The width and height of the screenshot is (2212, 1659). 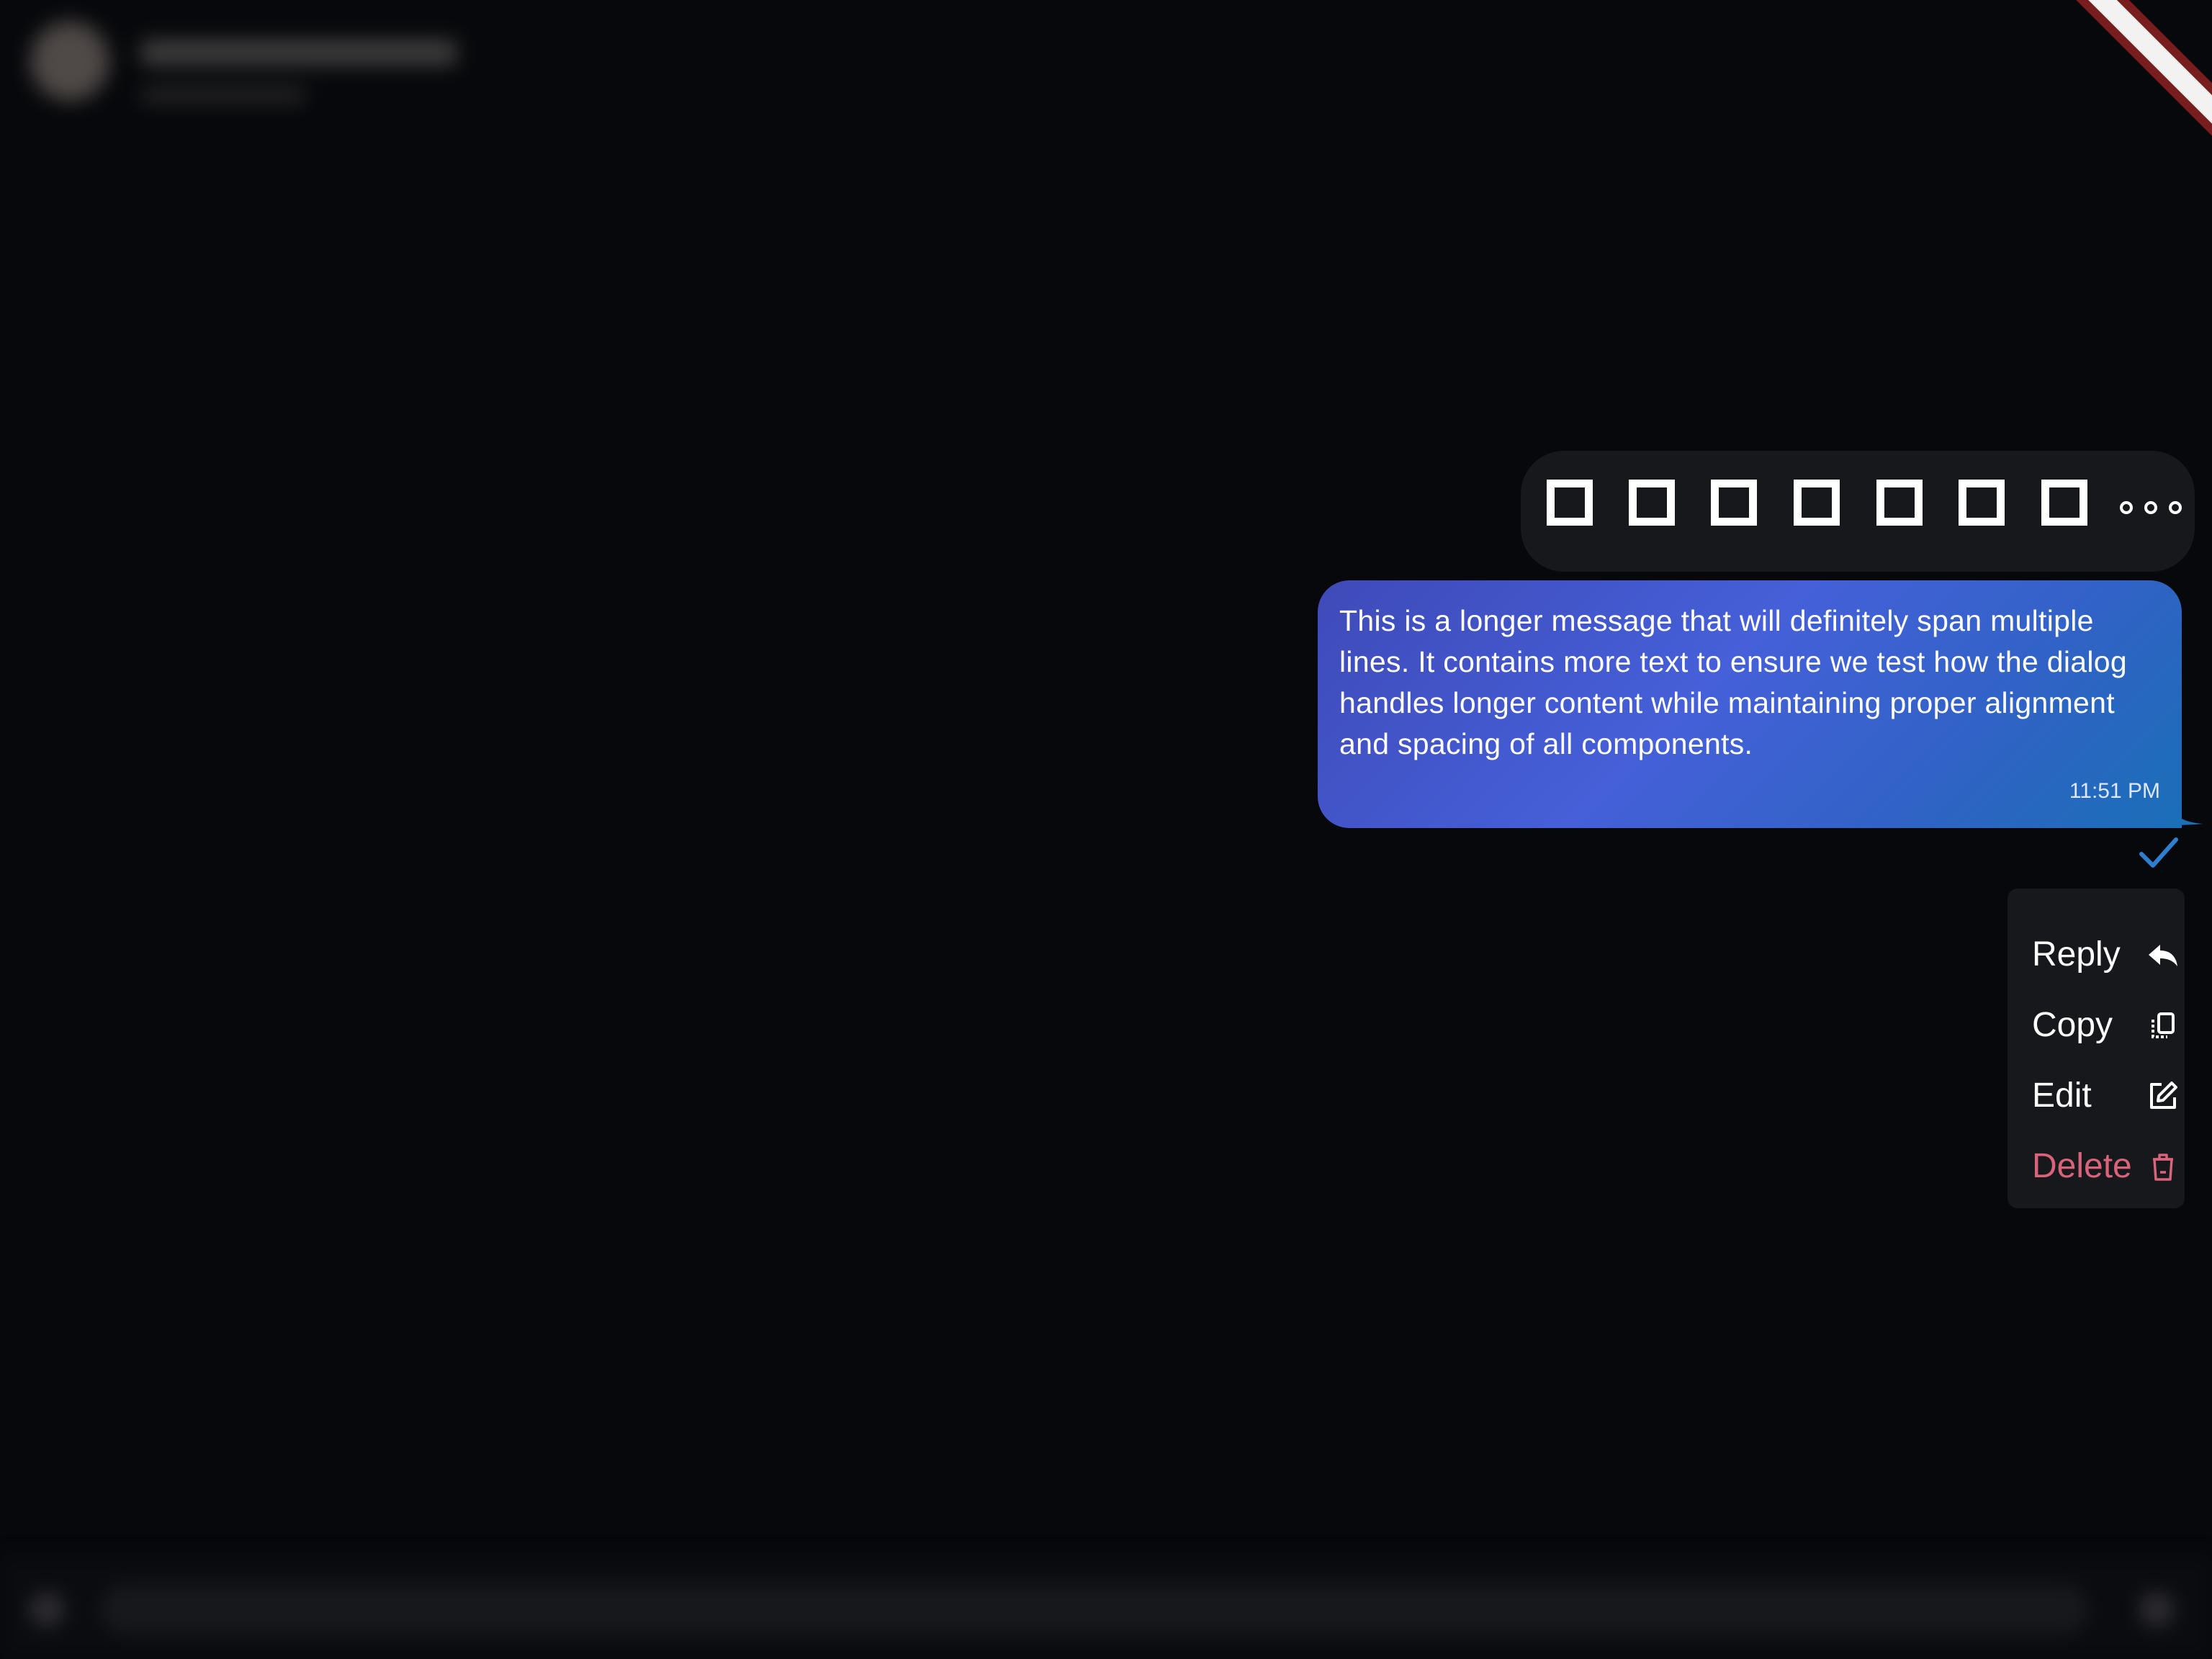 I want to click on edit-icon, so click(x=2164, y=1095).